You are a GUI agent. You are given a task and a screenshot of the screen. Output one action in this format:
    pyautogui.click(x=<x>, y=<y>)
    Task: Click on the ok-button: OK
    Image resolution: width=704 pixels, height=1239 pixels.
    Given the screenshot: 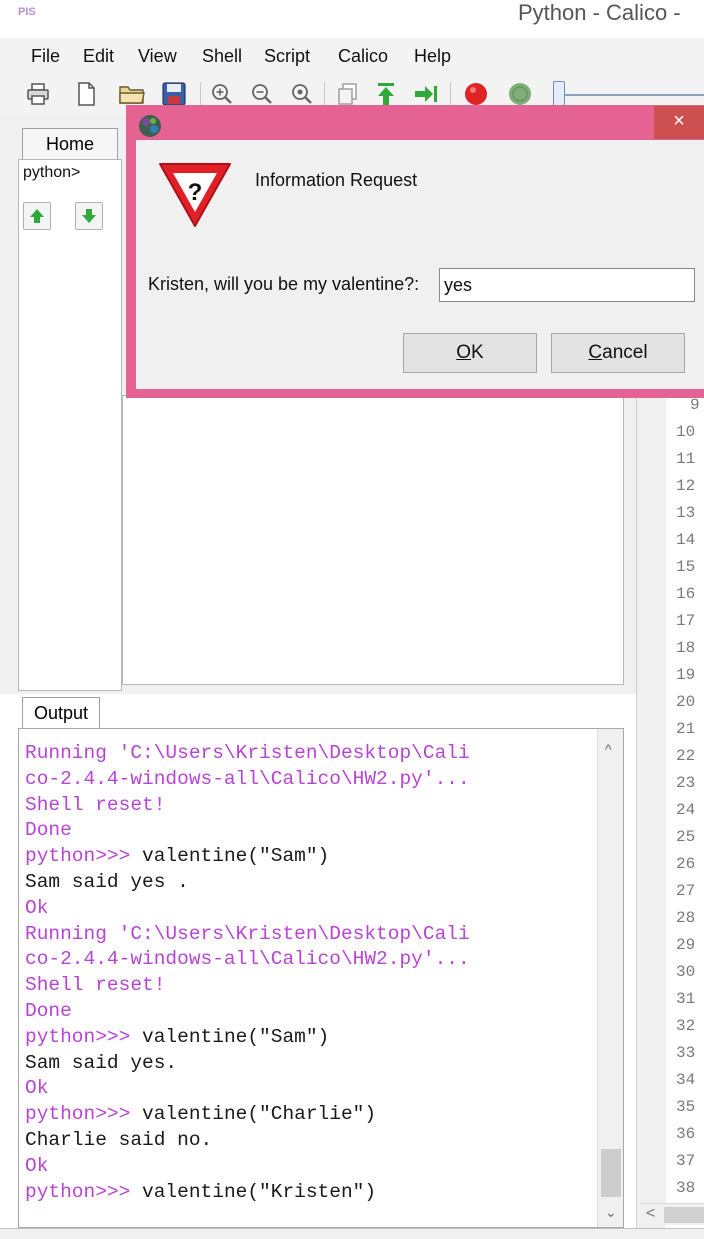 What is the action you would take?
    pyautogui.click(x=470, y=353)
    